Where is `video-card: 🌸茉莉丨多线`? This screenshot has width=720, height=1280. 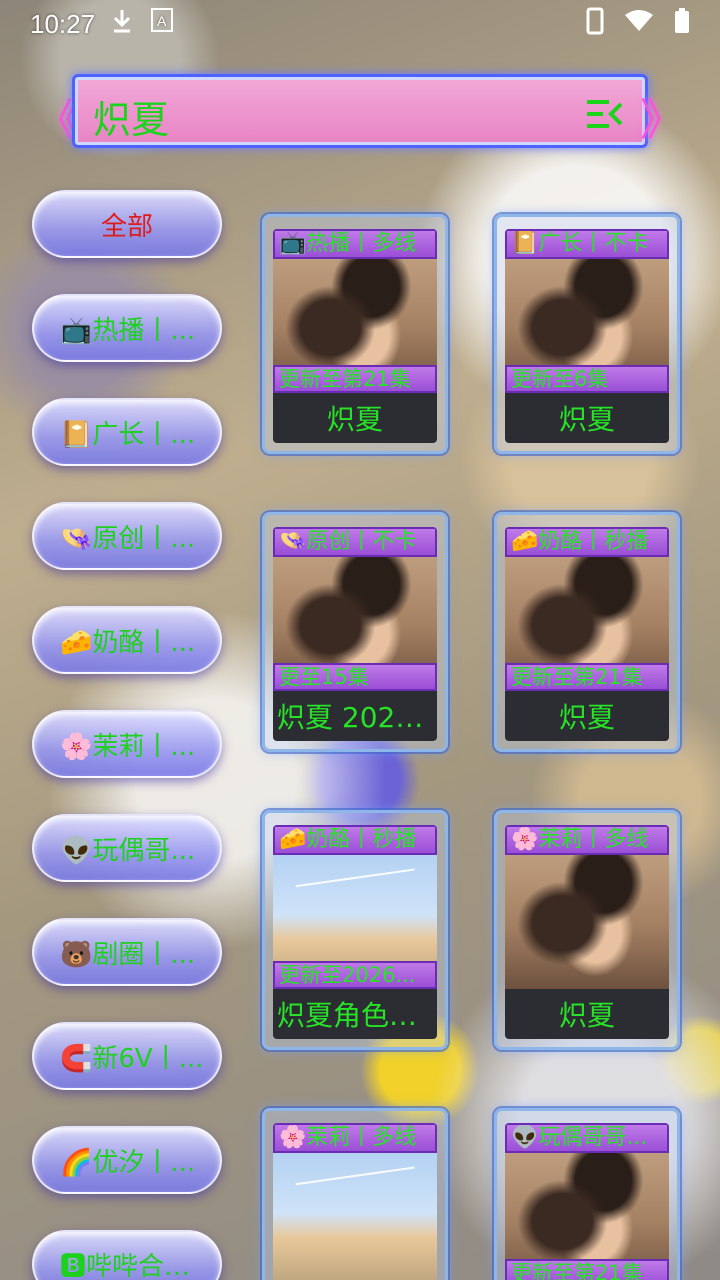 video-card: 🌸茉莉丨多线 is located at coordinates (355, 1194).